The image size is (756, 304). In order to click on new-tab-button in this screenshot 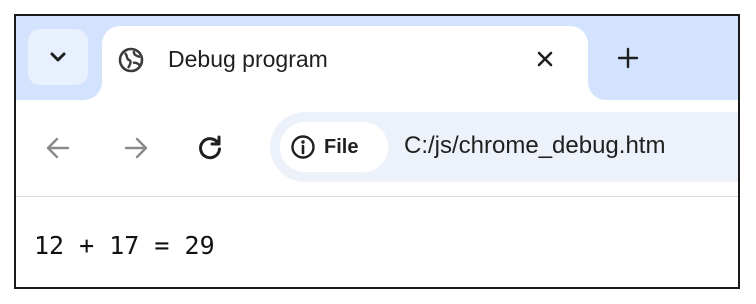, I will do `click(628, 58)`.